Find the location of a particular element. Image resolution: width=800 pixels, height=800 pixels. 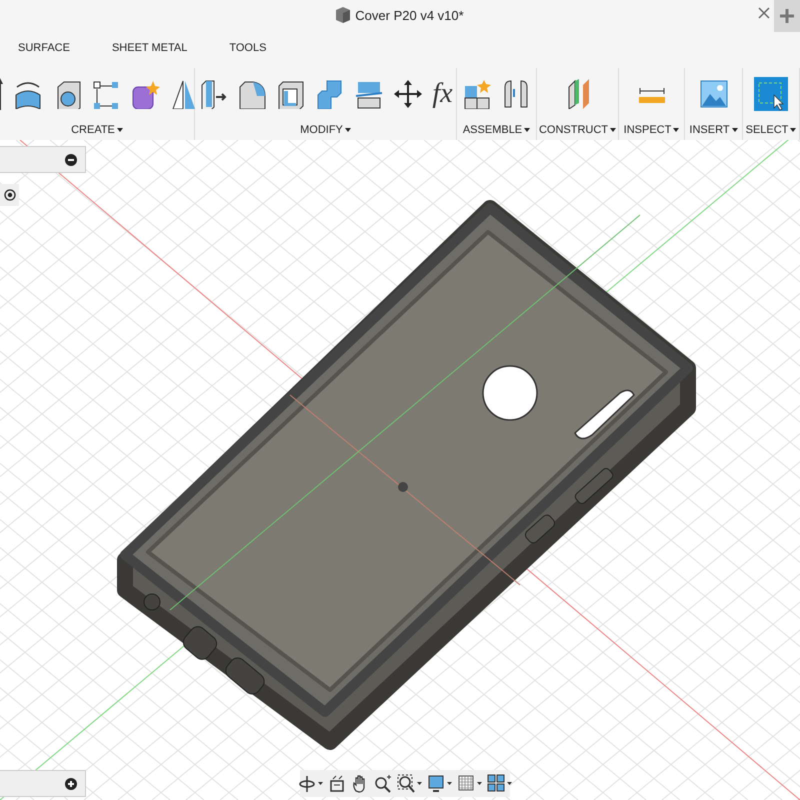

image-icon is located at coordinates (713, 94).